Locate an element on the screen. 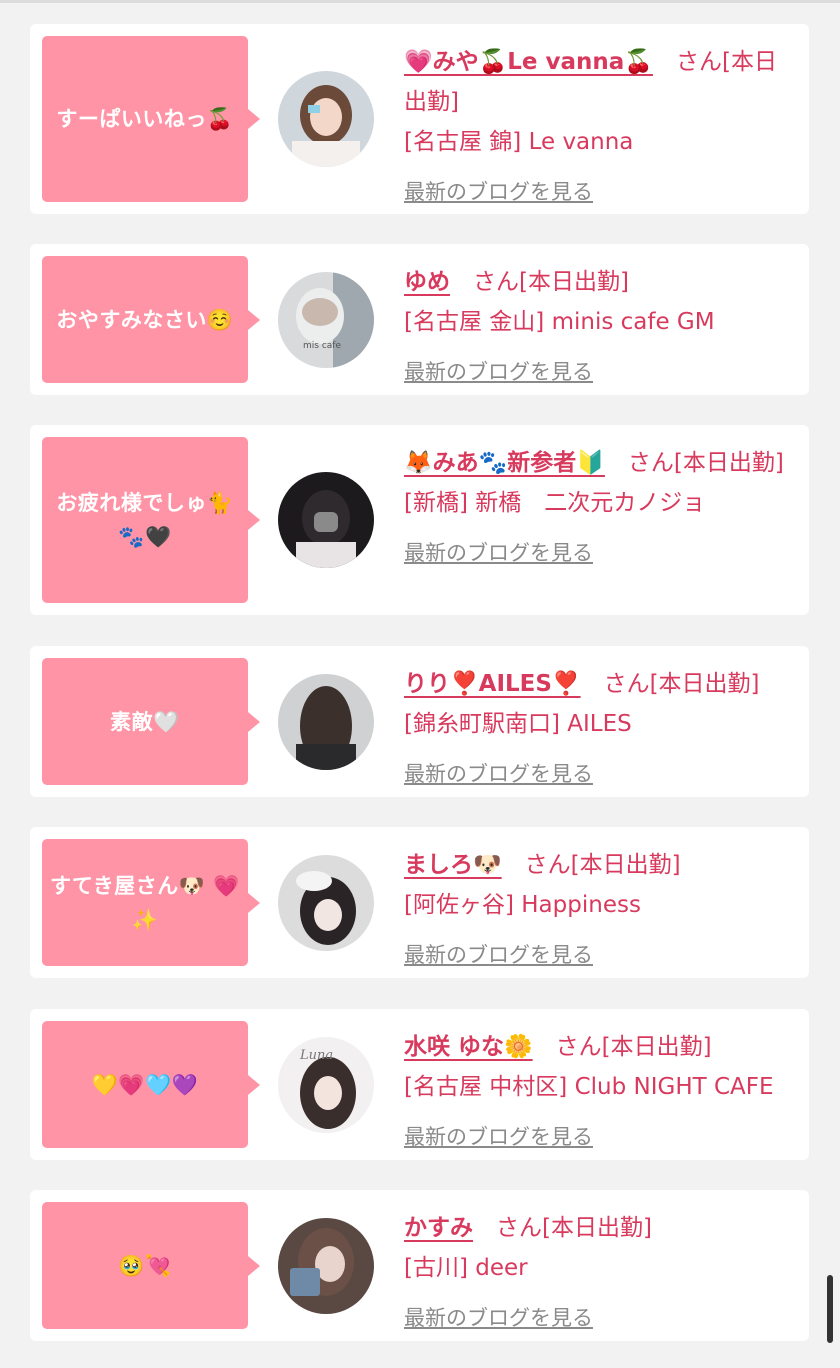 Image resolution: width=840 pixels, height=1368 pixels. shop-name: [錦糸町駅南口] AILES is located at coordinates (518, 724).